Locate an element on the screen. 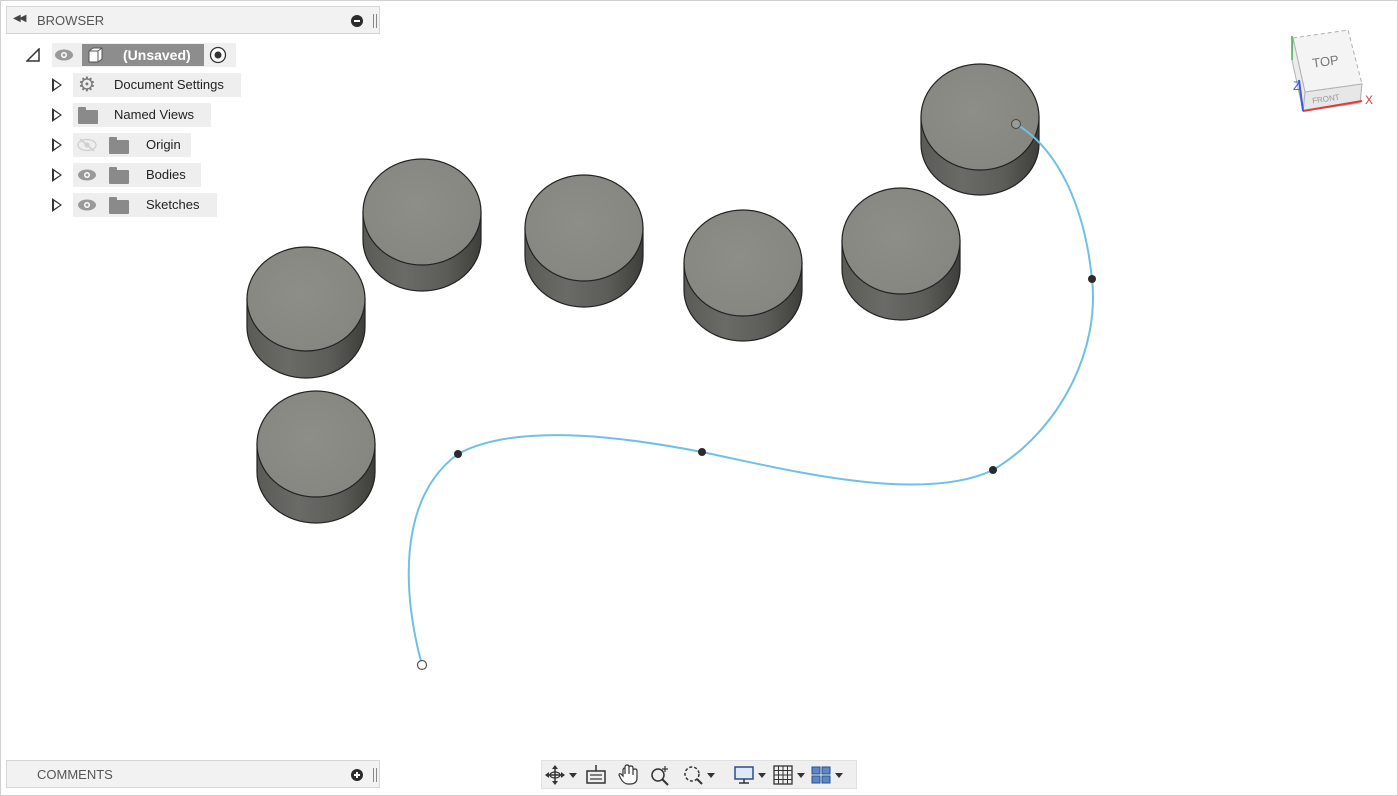  component-icon is located at coordinates (95, 55).